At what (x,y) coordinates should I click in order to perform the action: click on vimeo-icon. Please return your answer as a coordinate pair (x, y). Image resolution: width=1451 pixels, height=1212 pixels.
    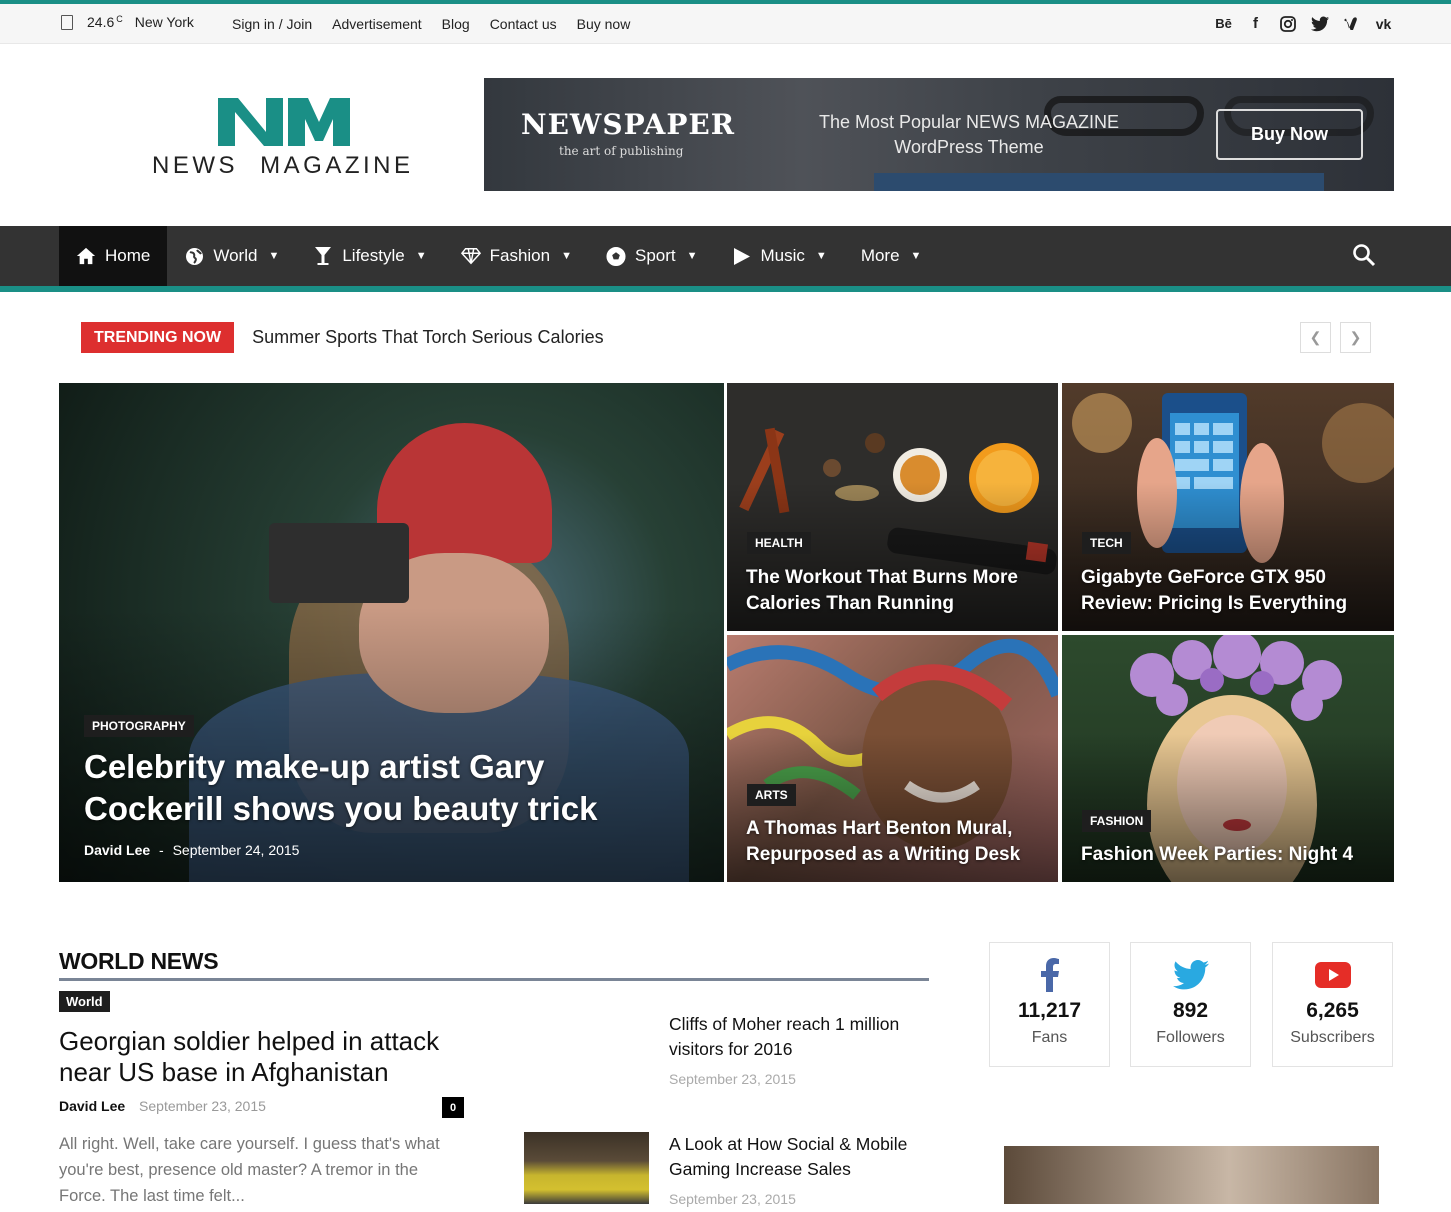
    Looking at the image, I should click on (1351, 23).